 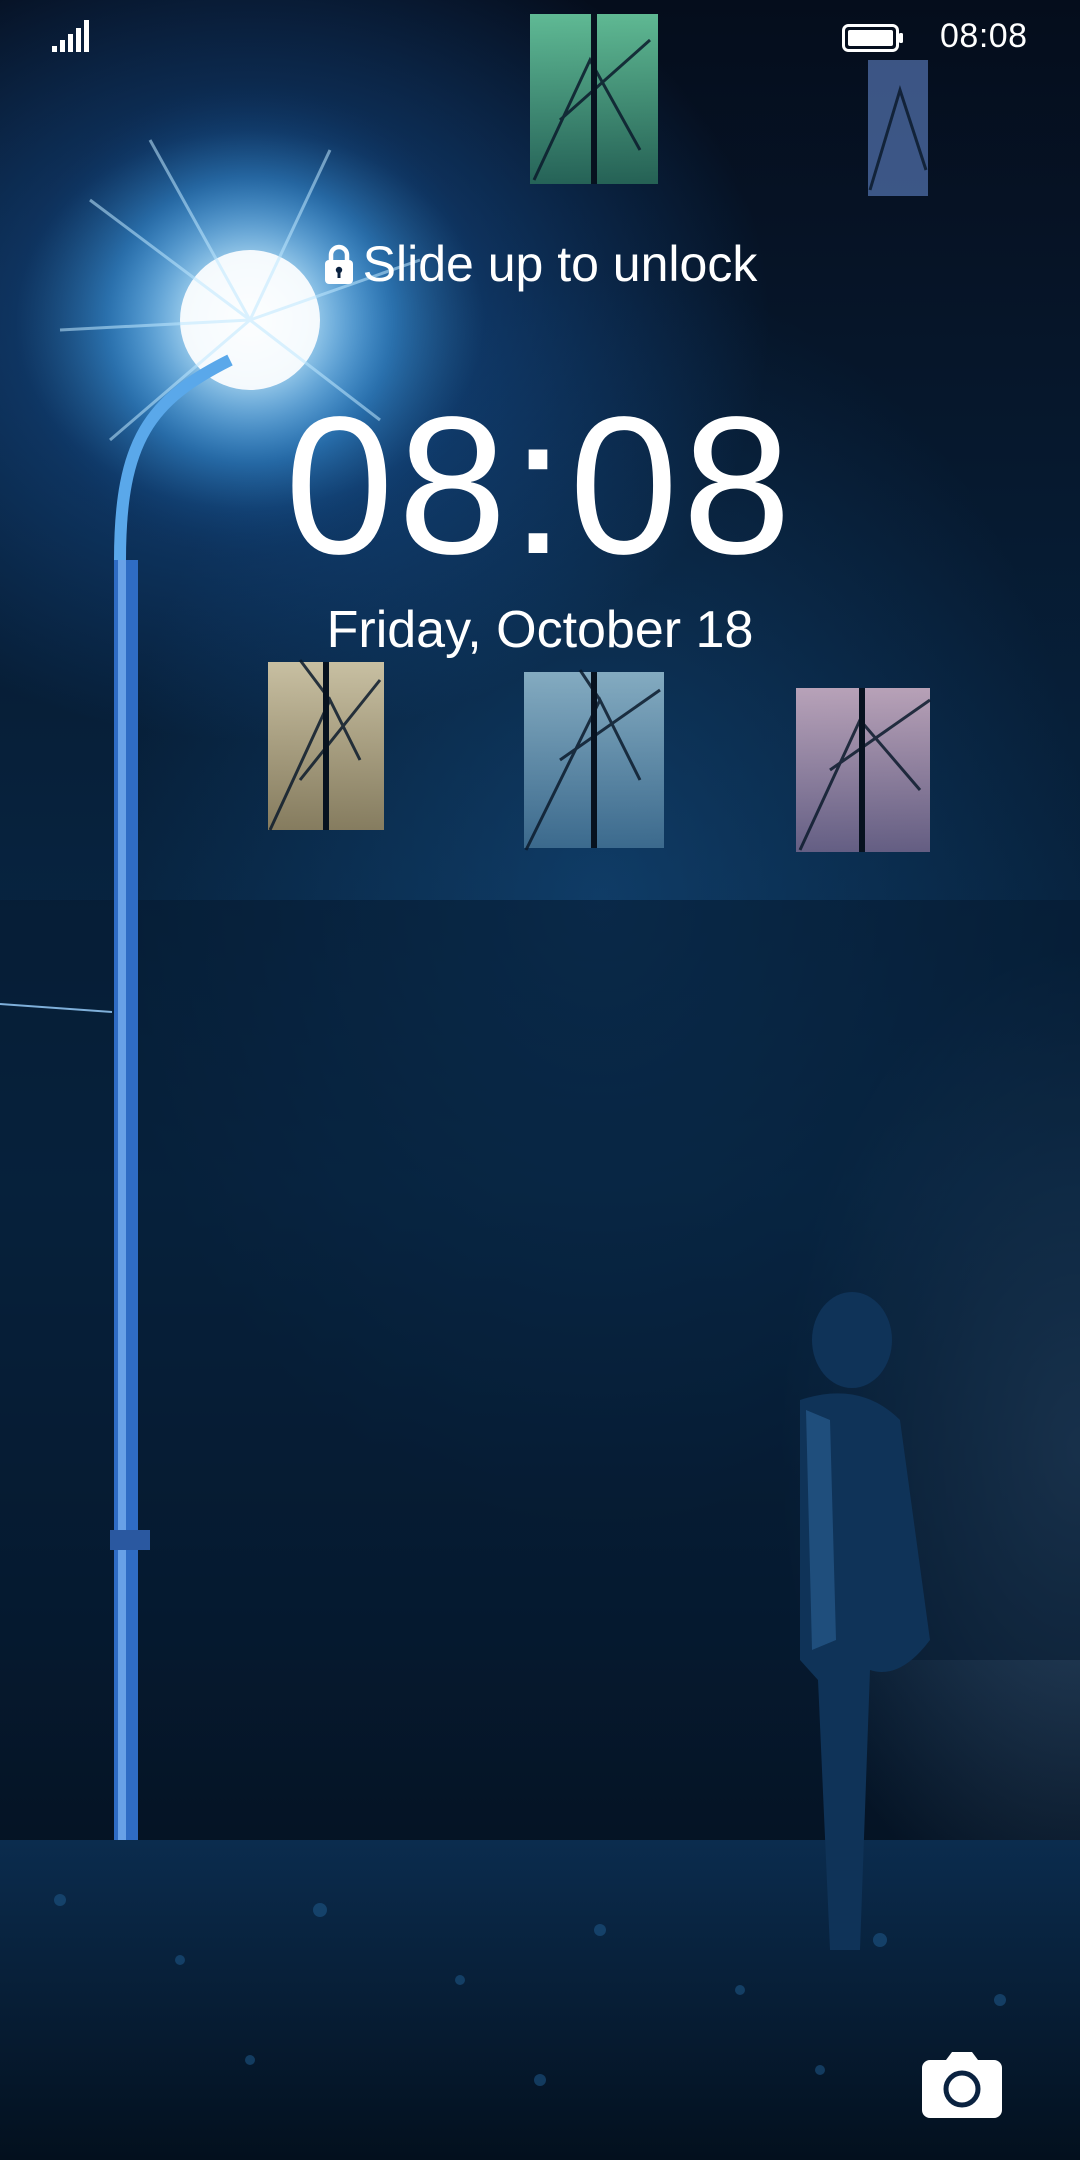 I want to click on lock-screen-date: Friday, October 18, so click(x=540, y=630).